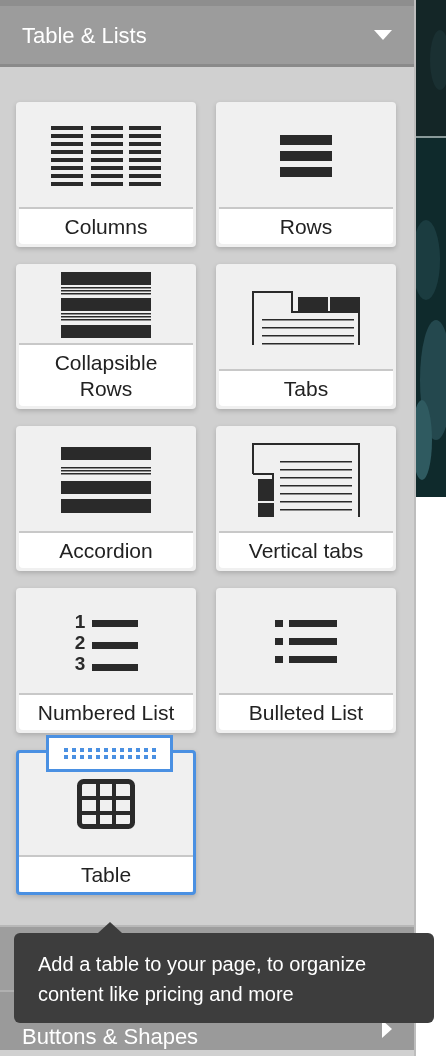 This screenshot has width=446, height=1056. Describe the element at coordinates (224, 978) in the screenshot. I see `tooltip: Add a table to your page, to organize content like pricing and more` at that location.